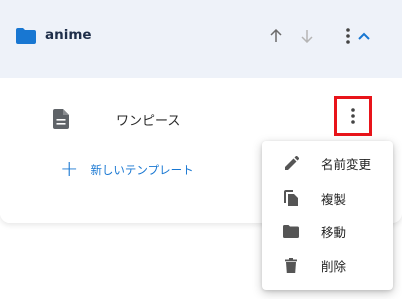 The height and width of the screenshot is (299, 402). I want to click on menu-item-label: 名前変更, so click(346, 164).